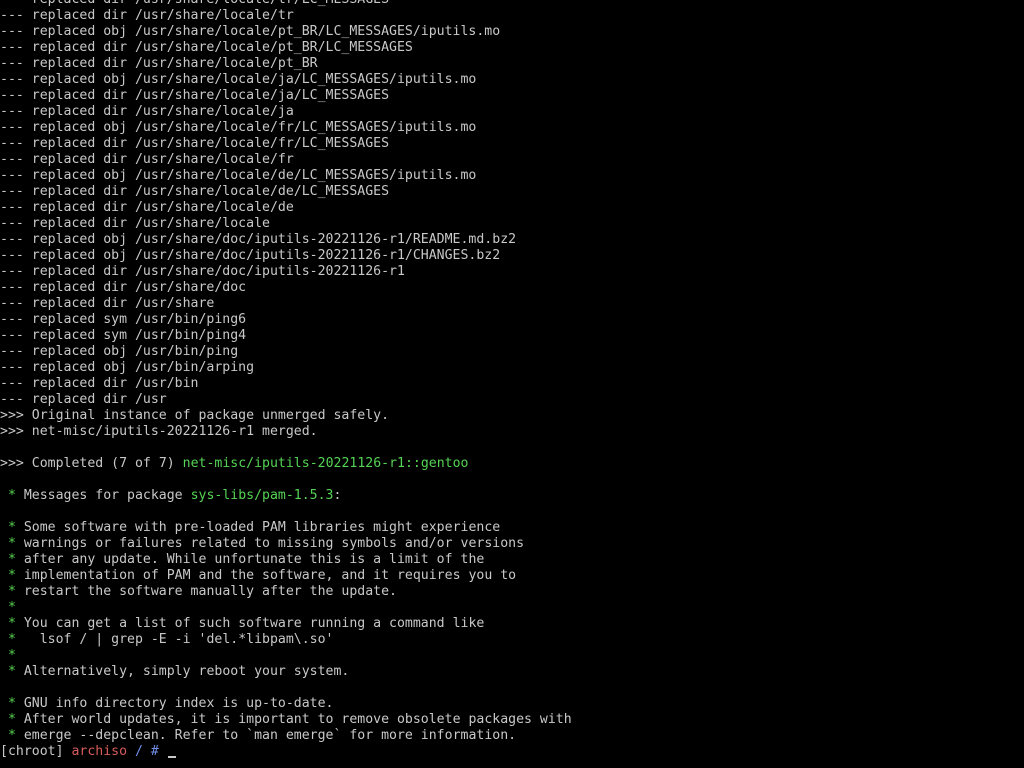 This screenshot has height=768, width=1024. What do you see at coordinates (159, 63) in the screenshot?
I see `replaced-line-text: --- replaced dir /usr/share/locale/pt_BR` at bounding box center [159, 63].